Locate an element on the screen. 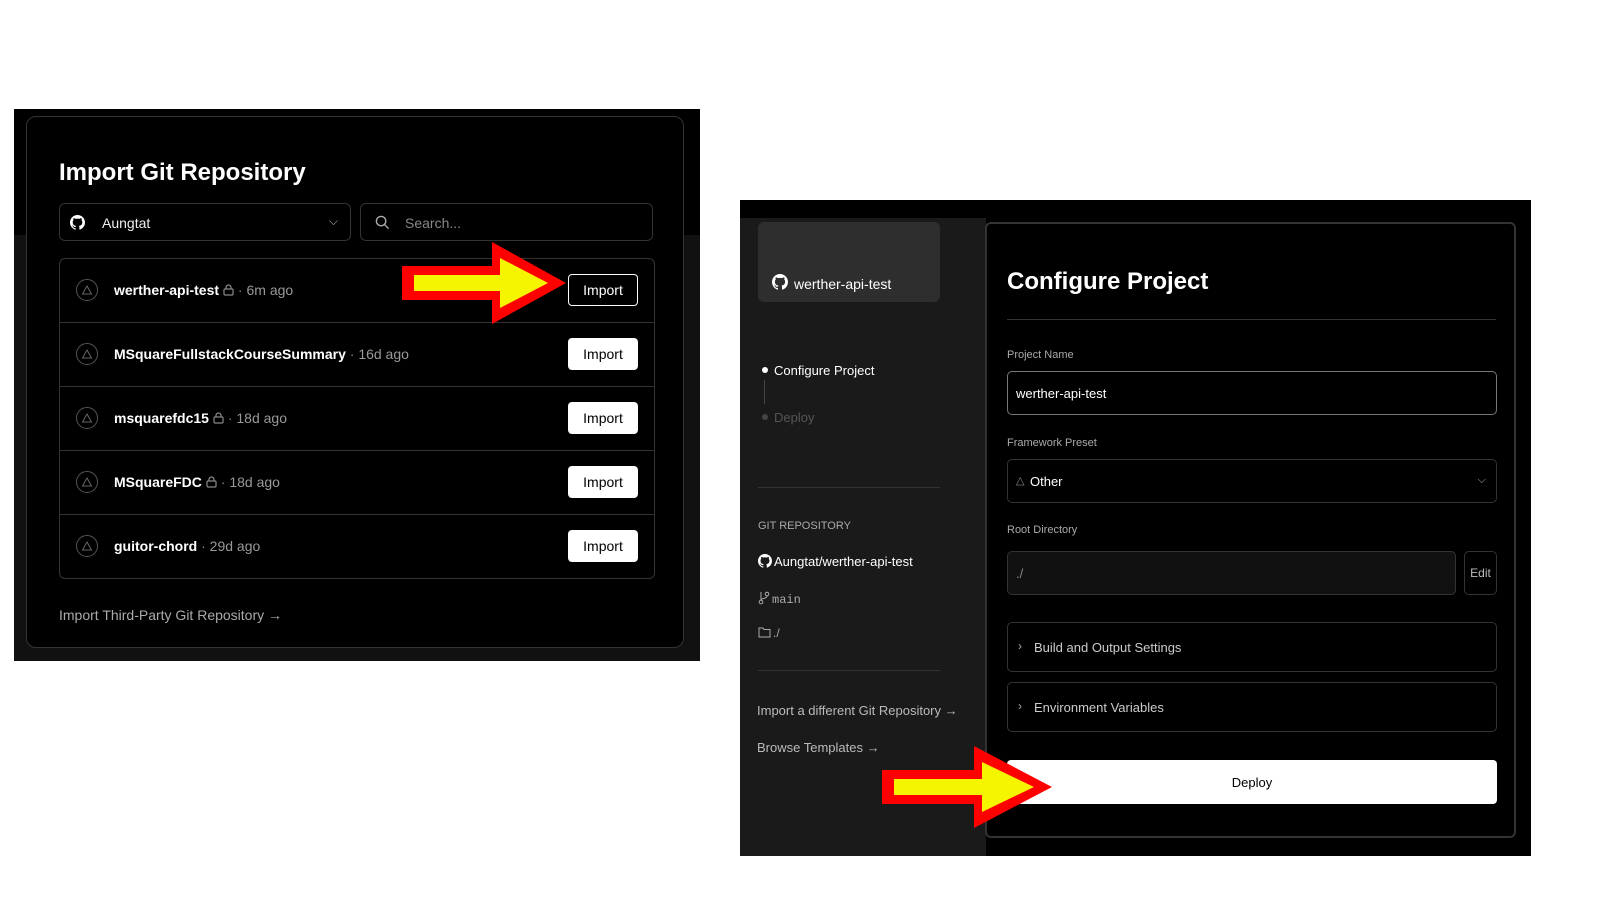  step-label: Configure Project is located at coordinates (824, 370).